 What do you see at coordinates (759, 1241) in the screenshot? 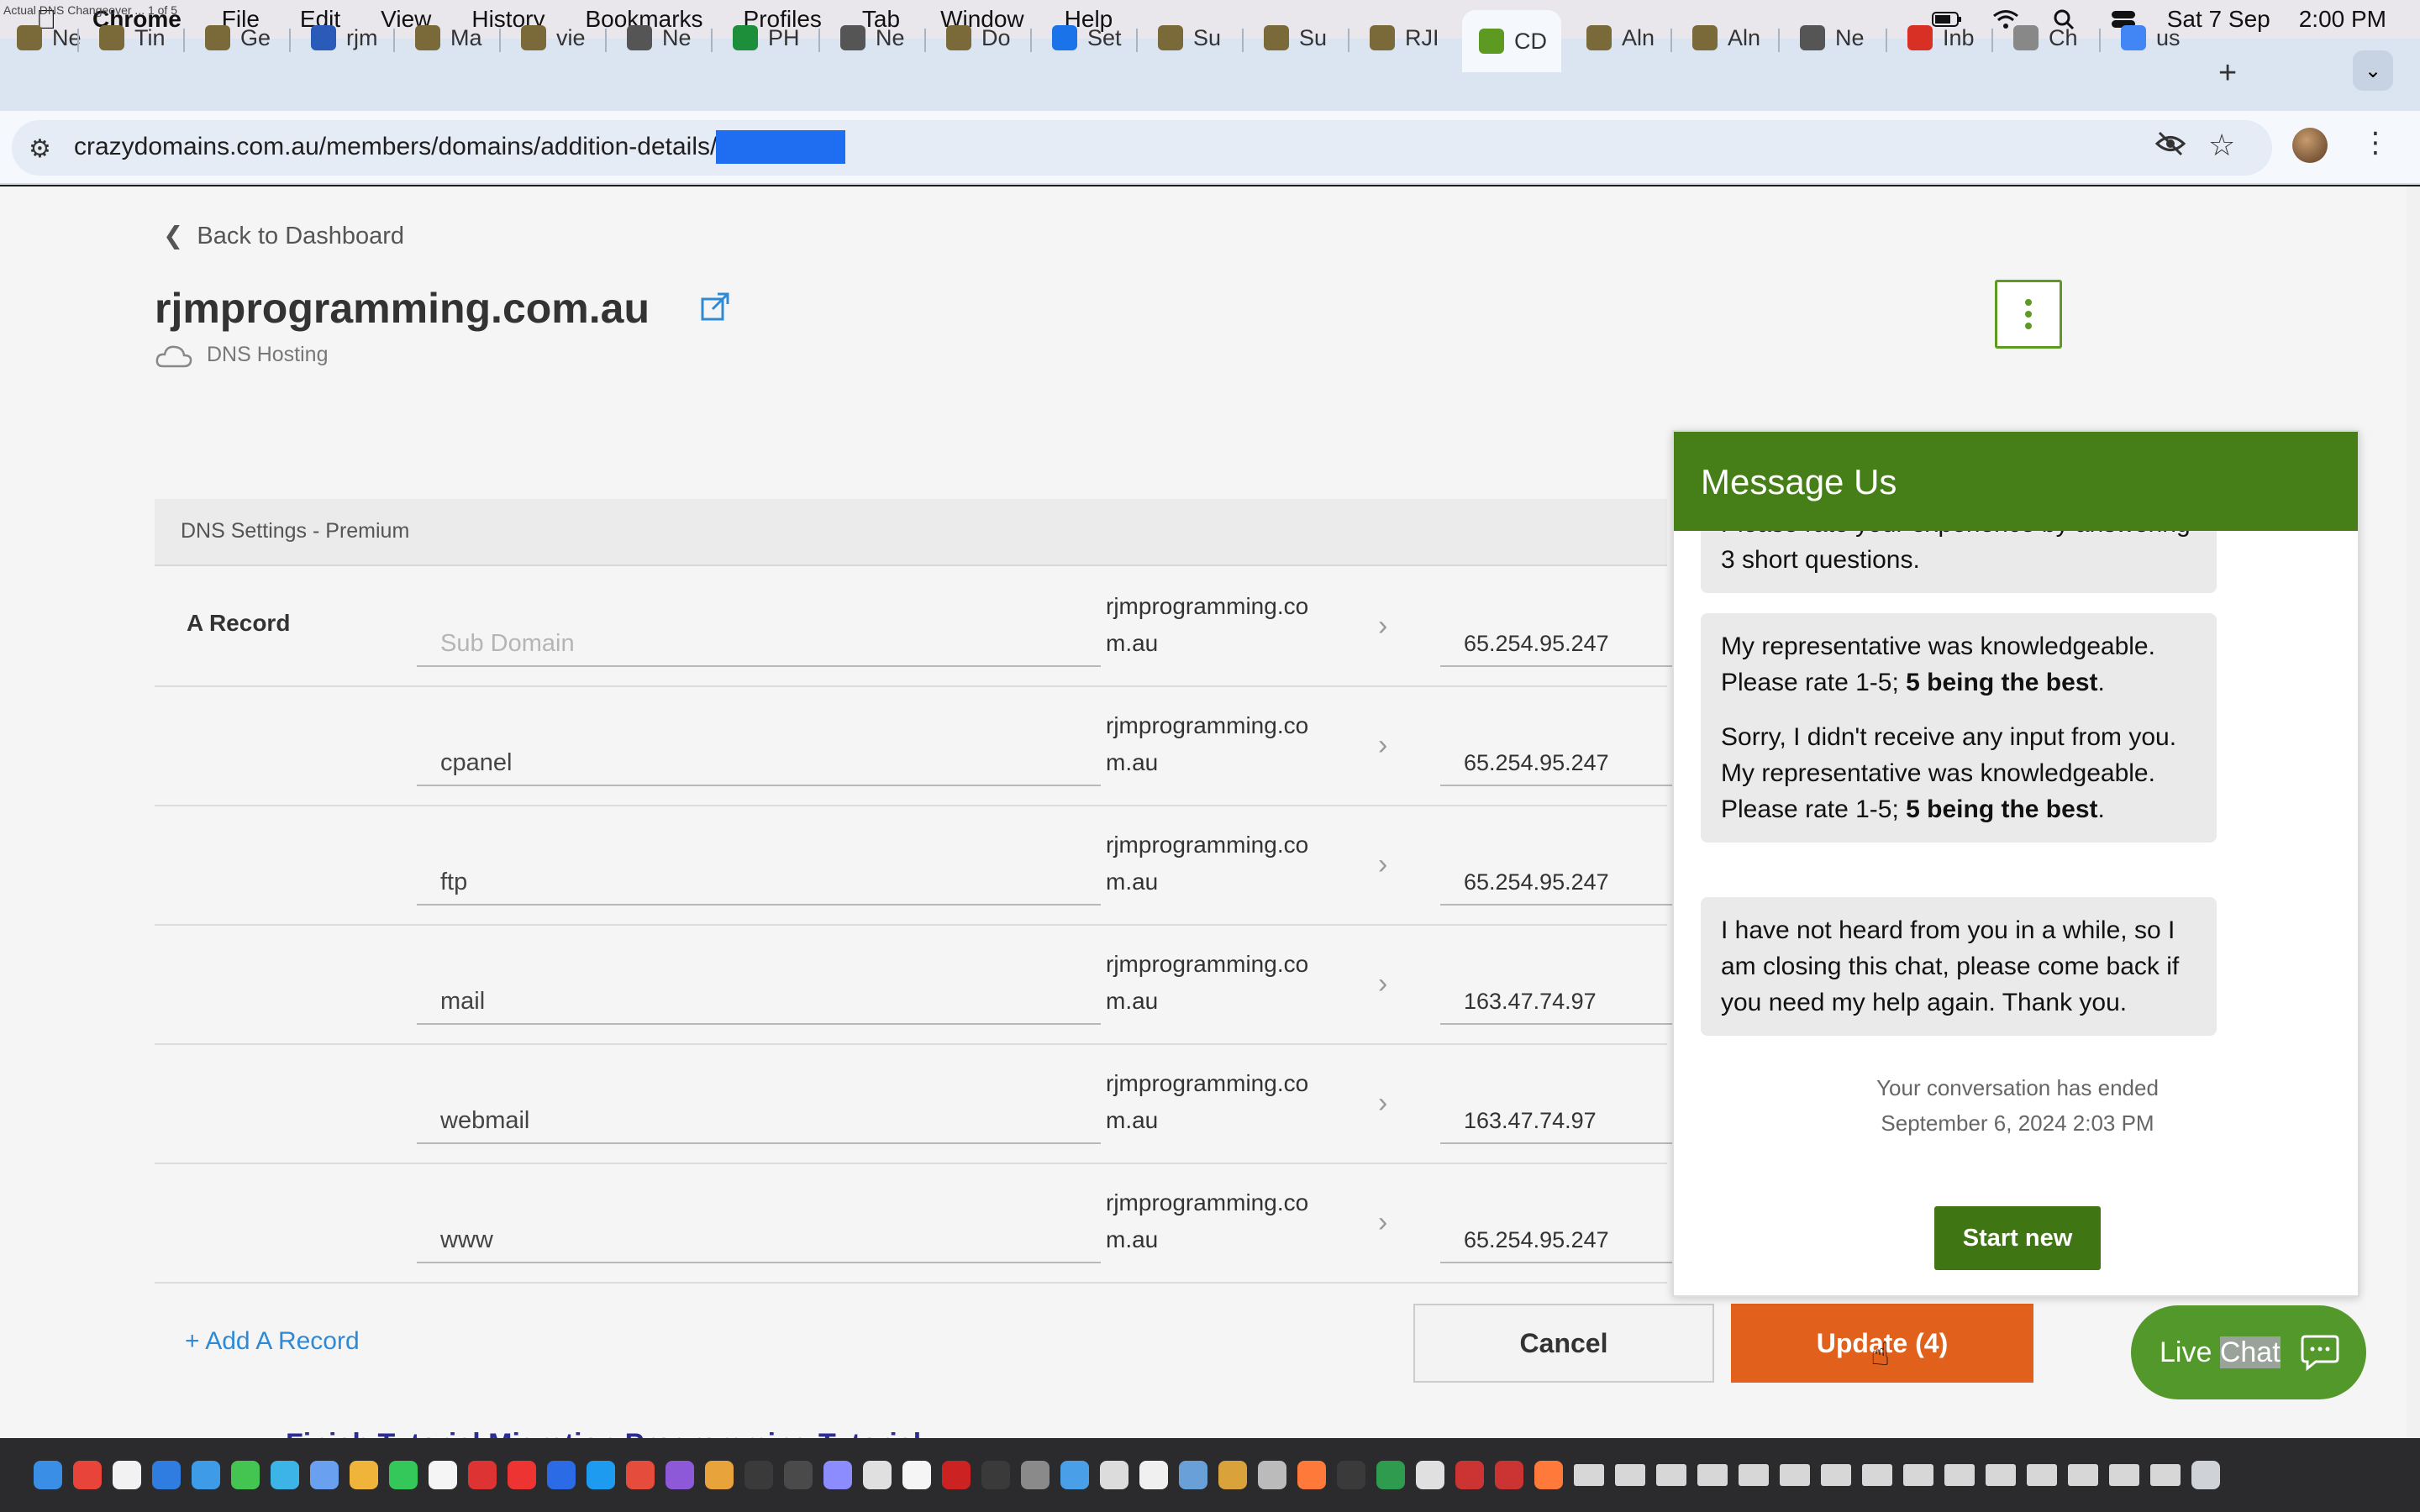
I see `subdomain-input: www` at bounding box center [759, 1241].